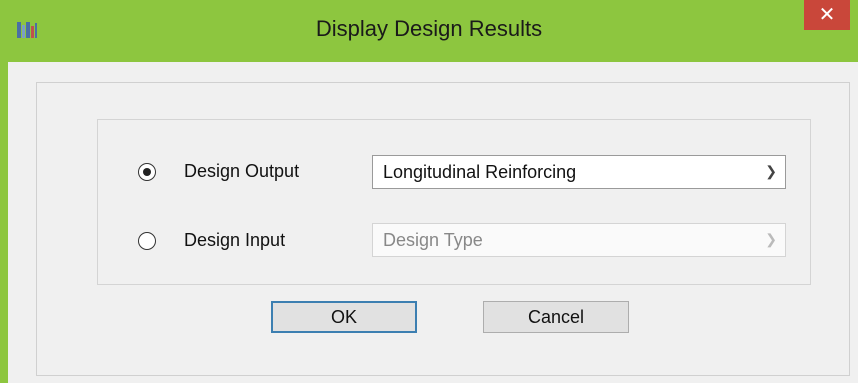 Image resolution: width=858 pixels, height=383 pixels. I want to click on design-input-row: Design Input Design Type ❯, so click(454, 240).